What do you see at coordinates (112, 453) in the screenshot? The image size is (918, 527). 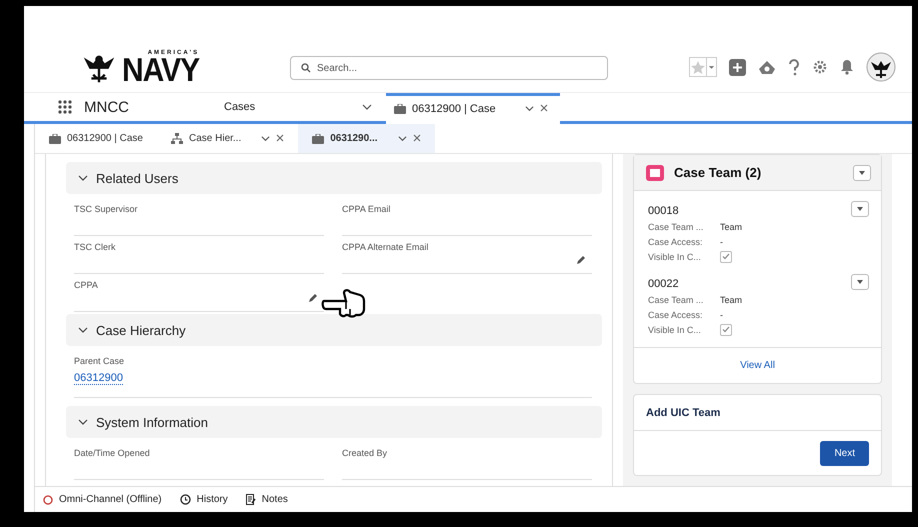 I see `field-label: Date/Time Opened` at bounding box center [112, 453].